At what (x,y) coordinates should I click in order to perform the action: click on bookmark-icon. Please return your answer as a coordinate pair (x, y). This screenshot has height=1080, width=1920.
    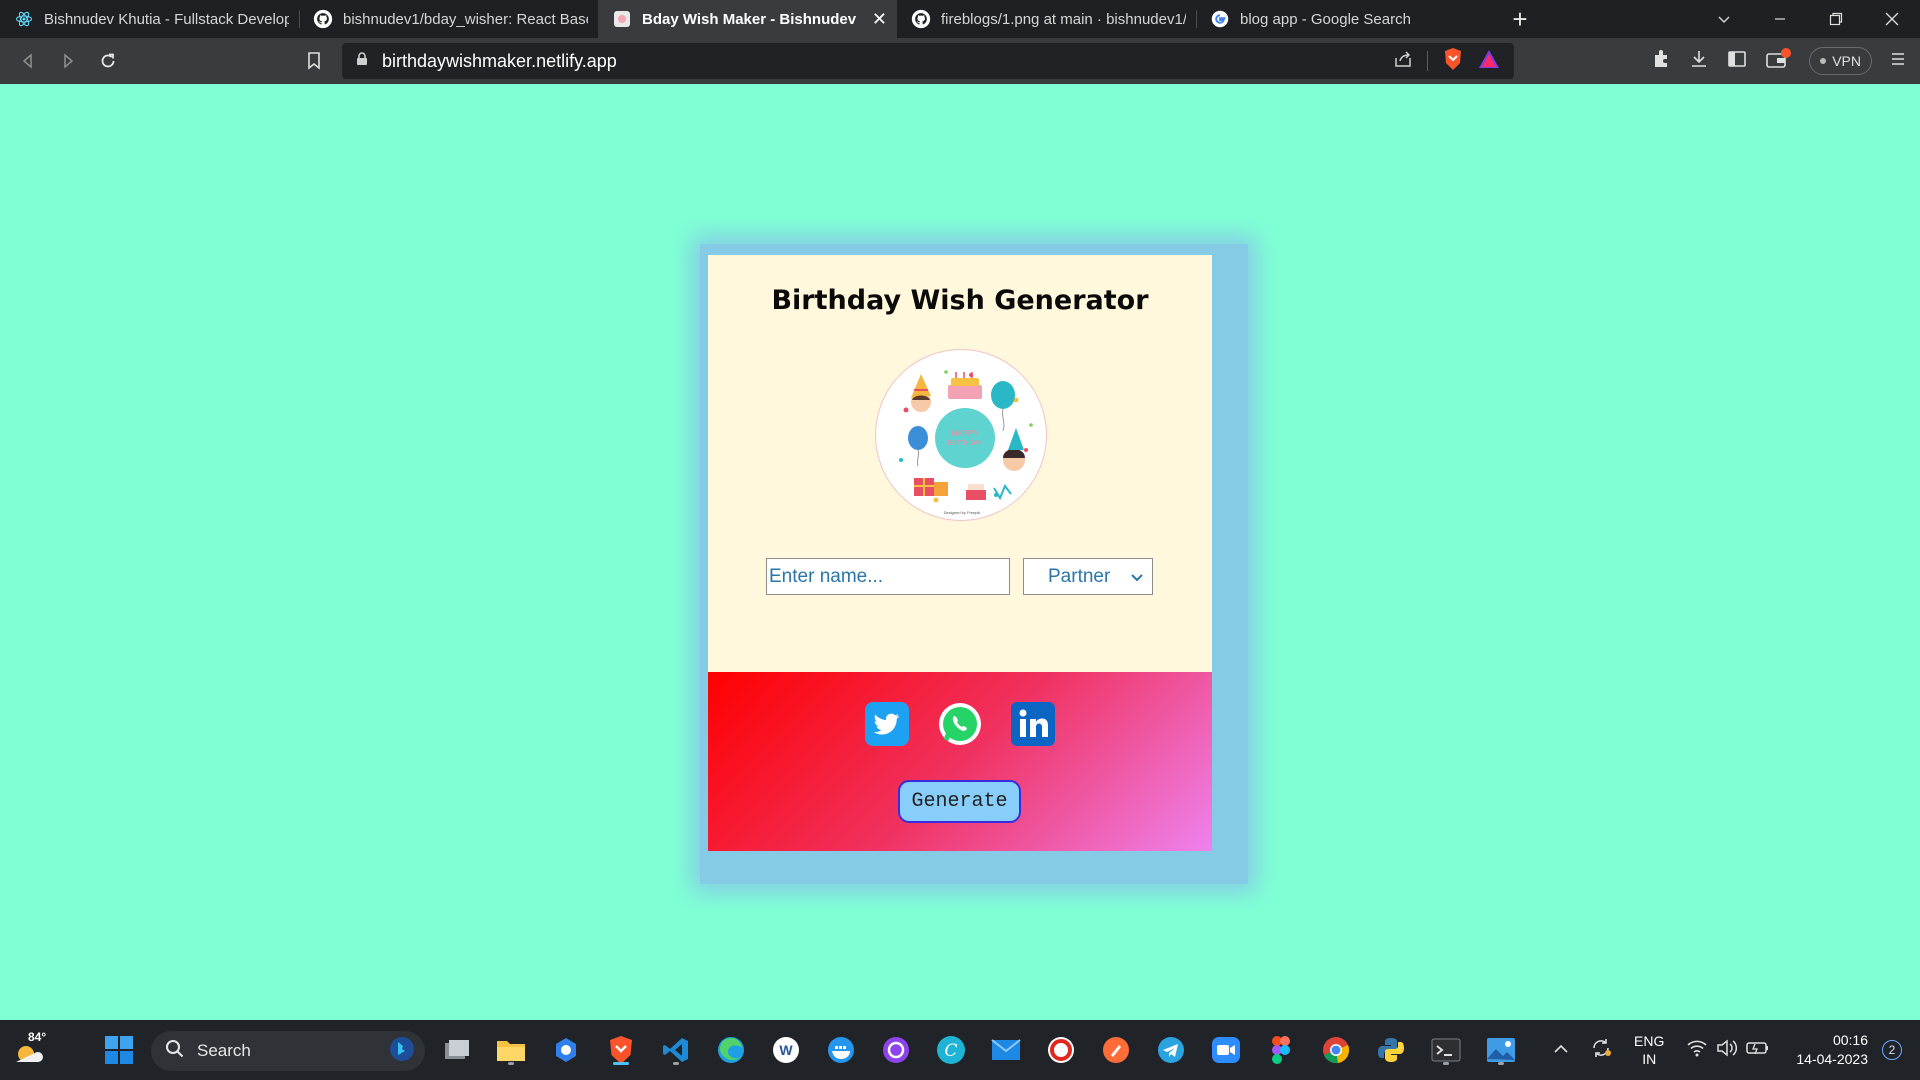
    Looking at the image, I should click on (314, 61).